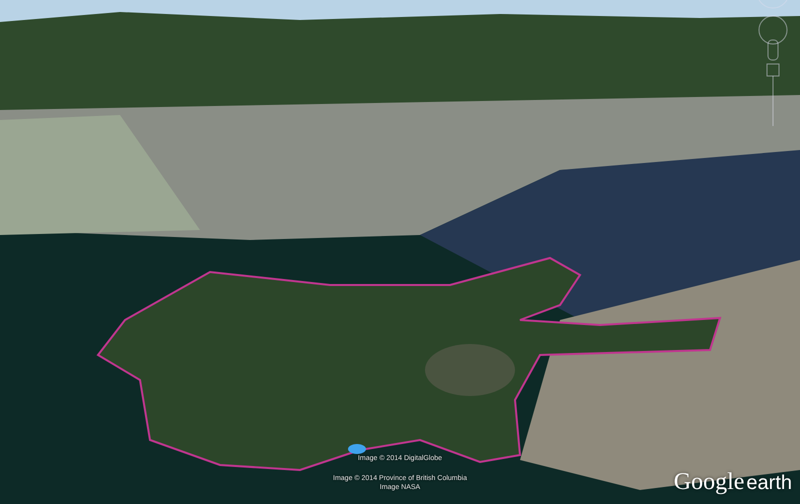  I want to click on logo: Googleearth, so click(733, 482).